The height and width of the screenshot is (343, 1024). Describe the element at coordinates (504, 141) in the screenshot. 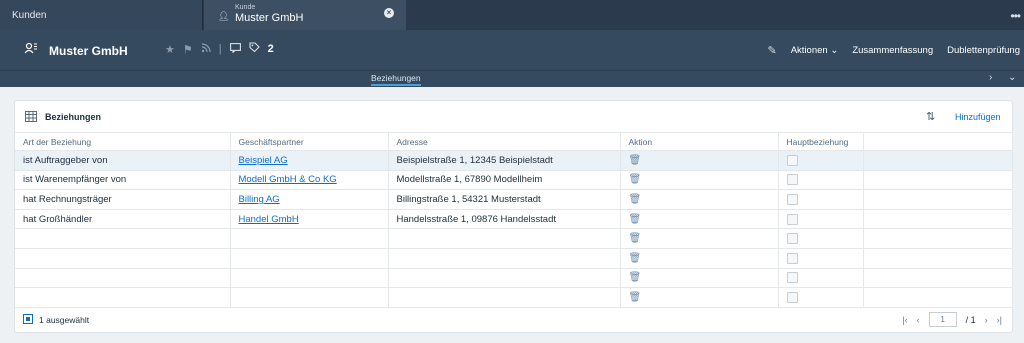

I see `column-header: Adresse` at that location.